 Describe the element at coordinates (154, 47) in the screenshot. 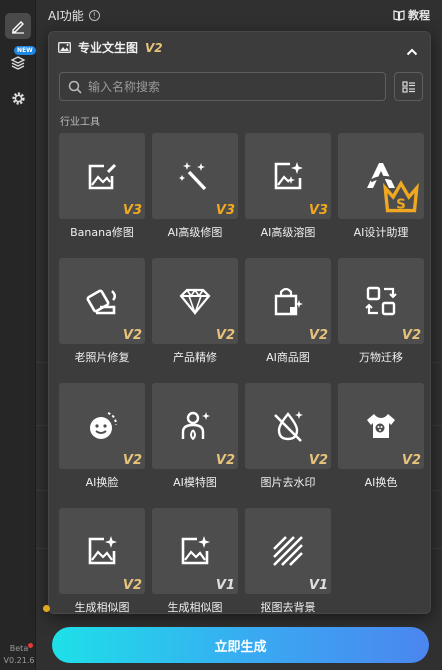

I see `version-tag: V2` at that location.